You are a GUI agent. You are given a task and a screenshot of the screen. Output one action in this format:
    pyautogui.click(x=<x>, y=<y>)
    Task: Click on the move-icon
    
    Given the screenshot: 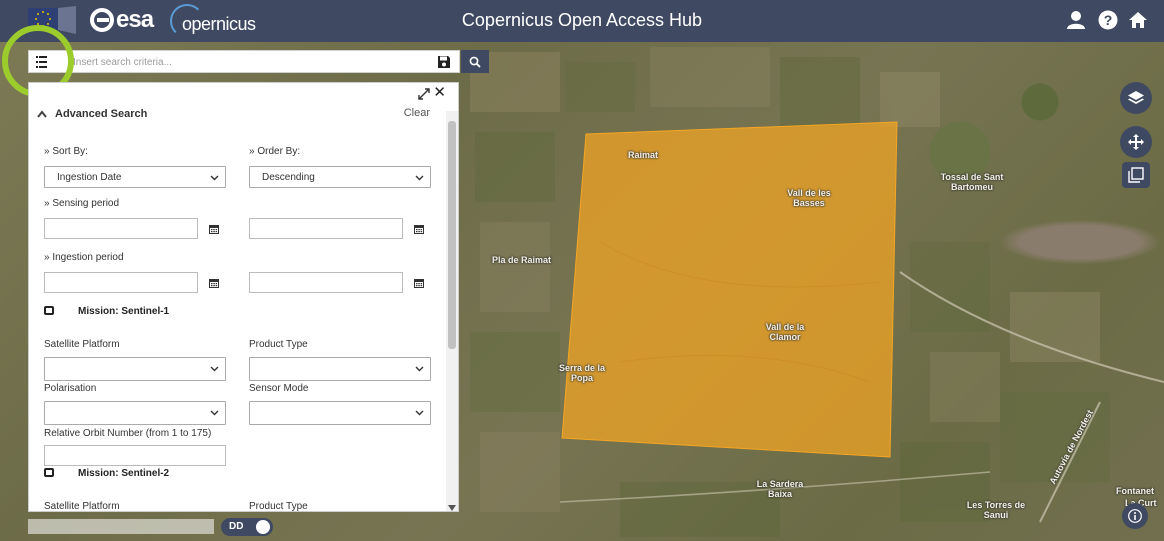 What is the action you would take?
    pyautogui.click(x=1136, y=142)
    